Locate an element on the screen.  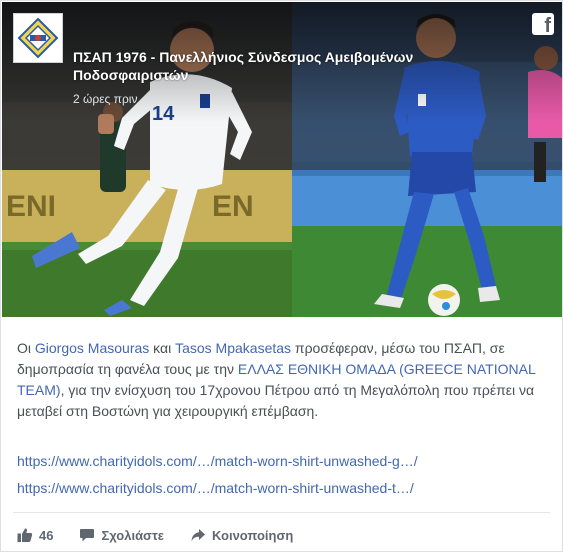
facebook-icon: f is located at coordinates (543, 24).